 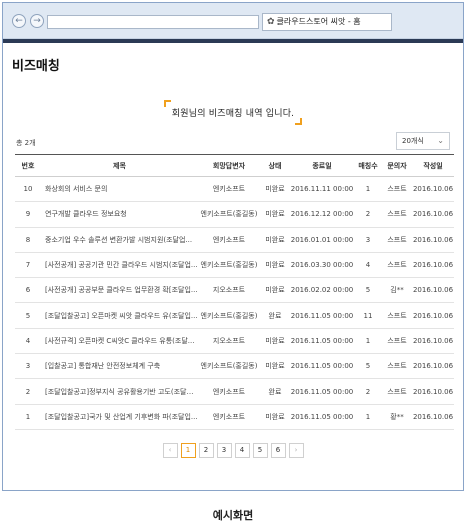 What do you see at coordinates (397, 416) in the screenshot?
I see `table-cell: 황**` at bounding box center [397, 416].